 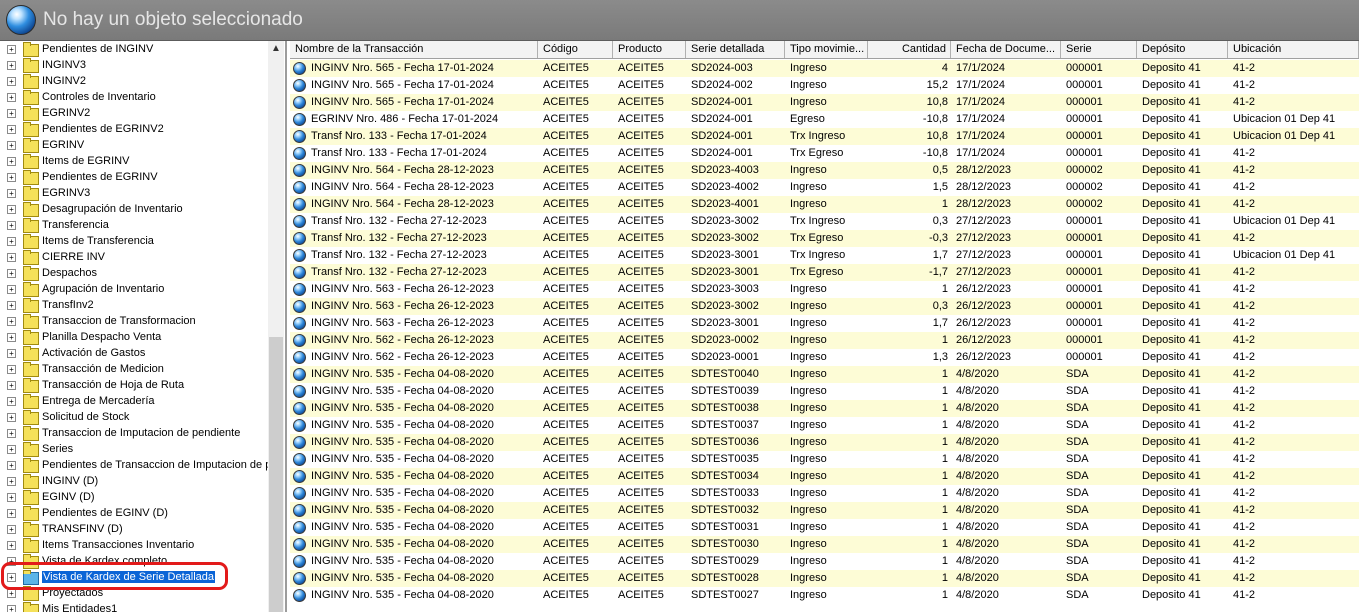 I want to click on tree-item: + Items de Transferencia, so click(x=135, y=242).